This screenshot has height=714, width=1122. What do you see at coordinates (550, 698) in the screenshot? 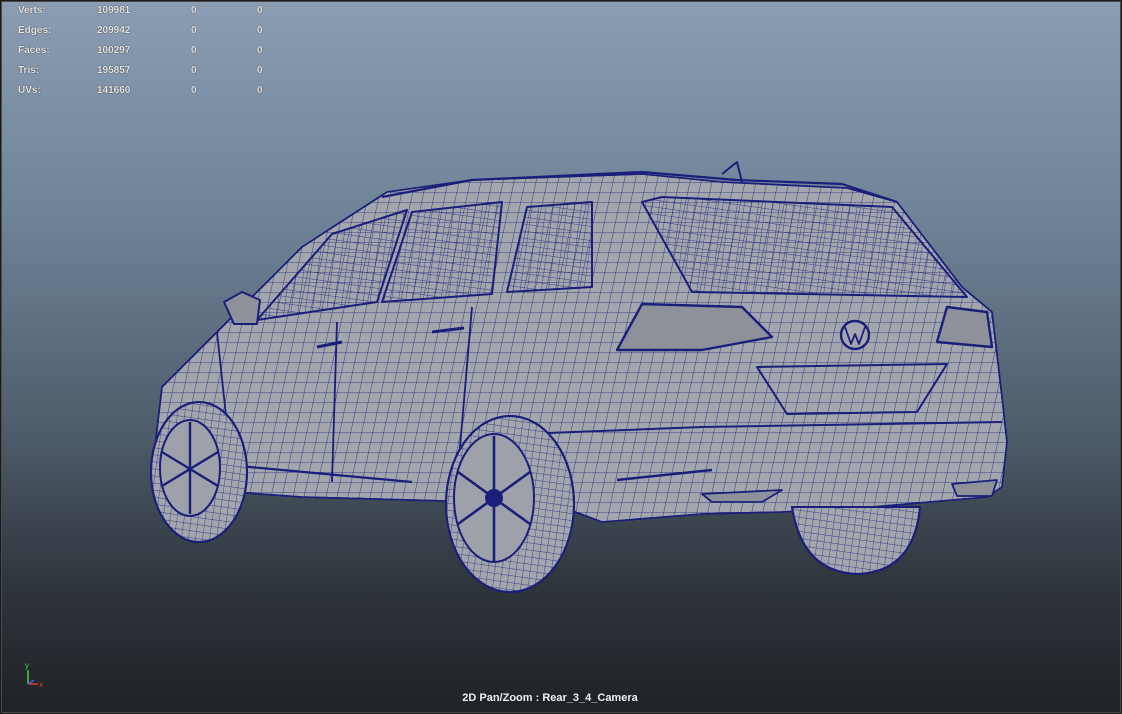
I see `camera-name-label: 2D Pan/Zoom : Rear_3_4_Camera` at bounding box center [550, 698].